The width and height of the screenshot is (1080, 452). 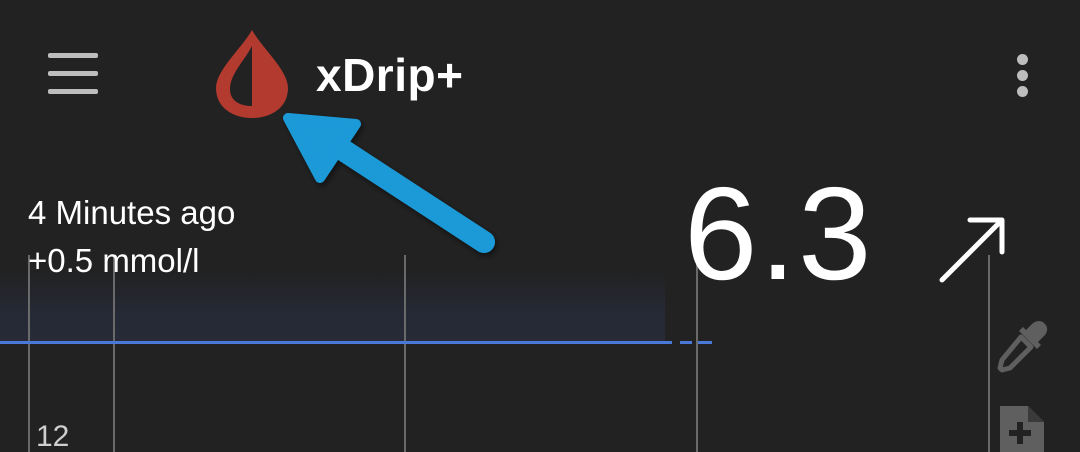 What do you see at coordinates (73, 55) in the screenshot?
I see `hamburger-menu-icon` at bounding box center [73, 55].